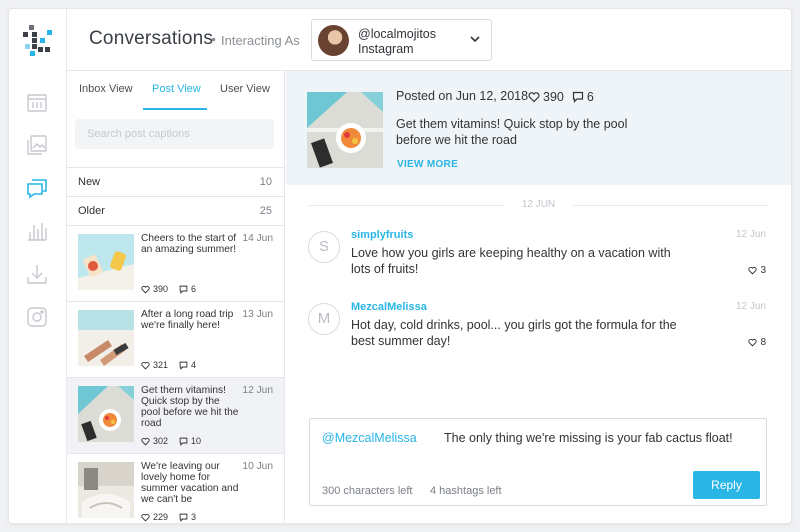  Describe the element at coordinates (763, 270) in the screenshot. I see `comment-like-count: 3` at that location.